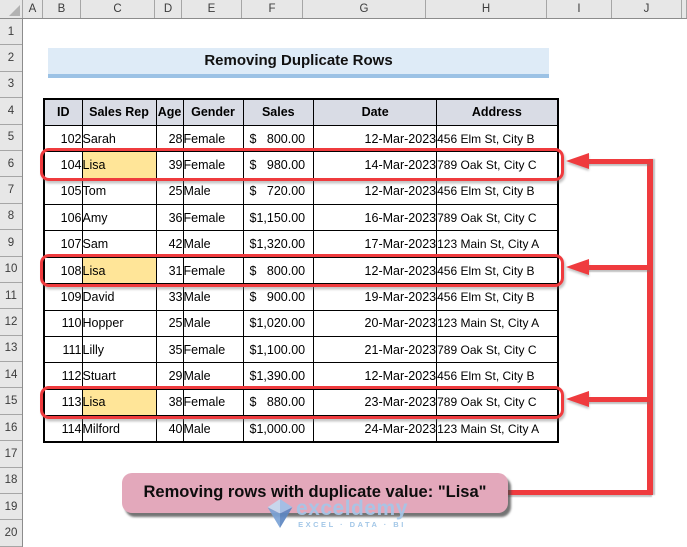  What do you see at coordinates (497, 376) in the screenshot?
I see `cell-address-112: 456 Elm St, City B` at bounding box center [497, 376].